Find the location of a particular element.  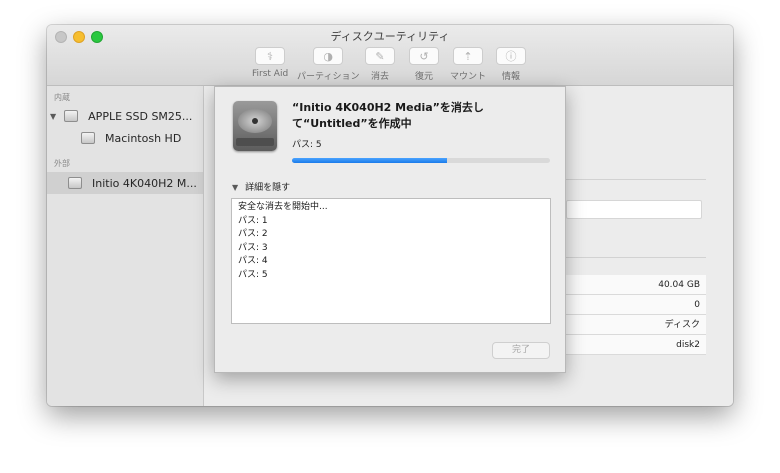

log-line: パス: 5 is located at coordinates (253, 274).